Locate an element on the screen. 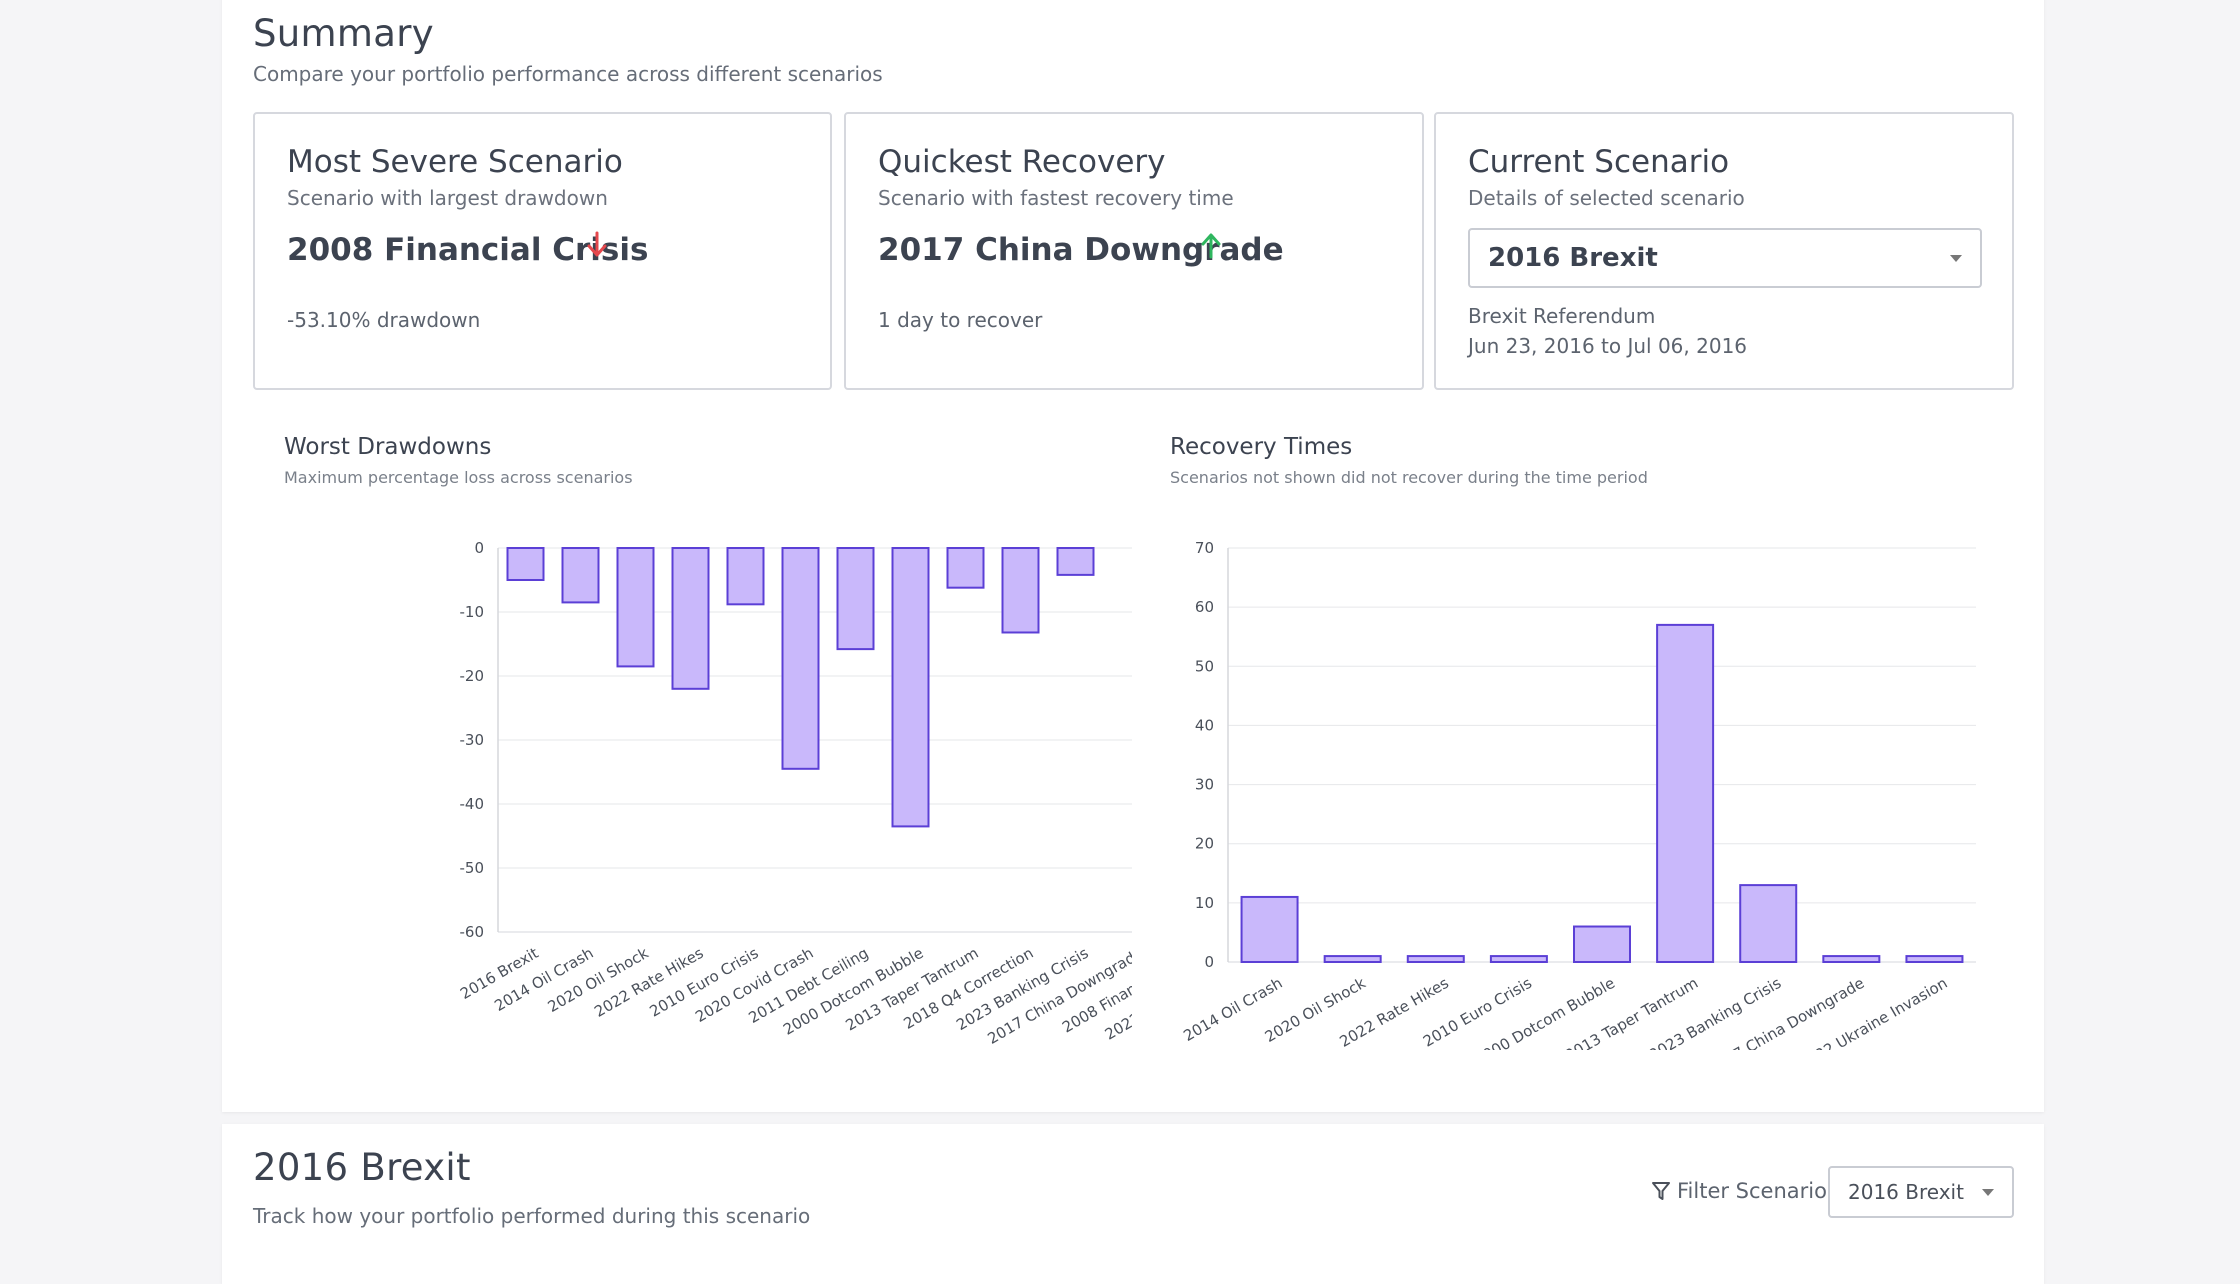 This screenshot has height=1284, width=2240. card-title: Most Severe Scenario is located at coordinates (455, 162).